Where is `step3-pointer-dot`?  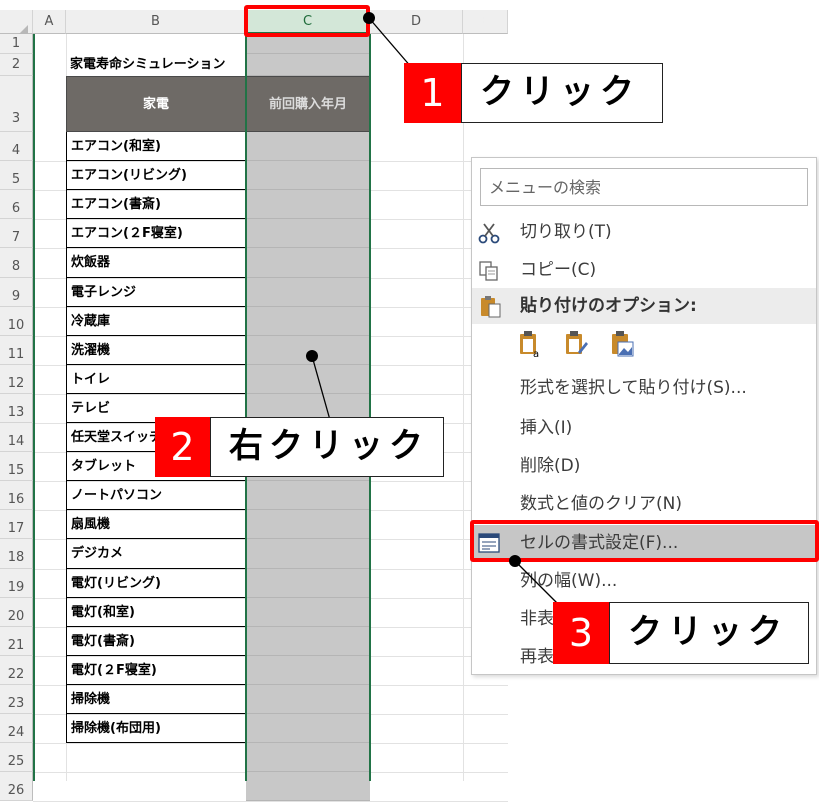
step3-pointer-dot is located at coordinates (515, 561).